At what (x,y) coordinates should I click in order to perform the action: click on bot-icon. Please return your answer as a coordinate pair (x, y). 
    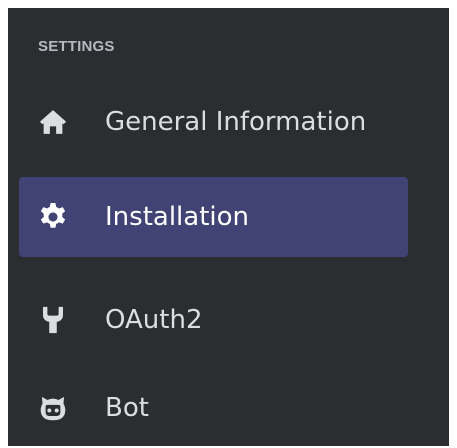
    Looking at the image, I should click on (53, 408).